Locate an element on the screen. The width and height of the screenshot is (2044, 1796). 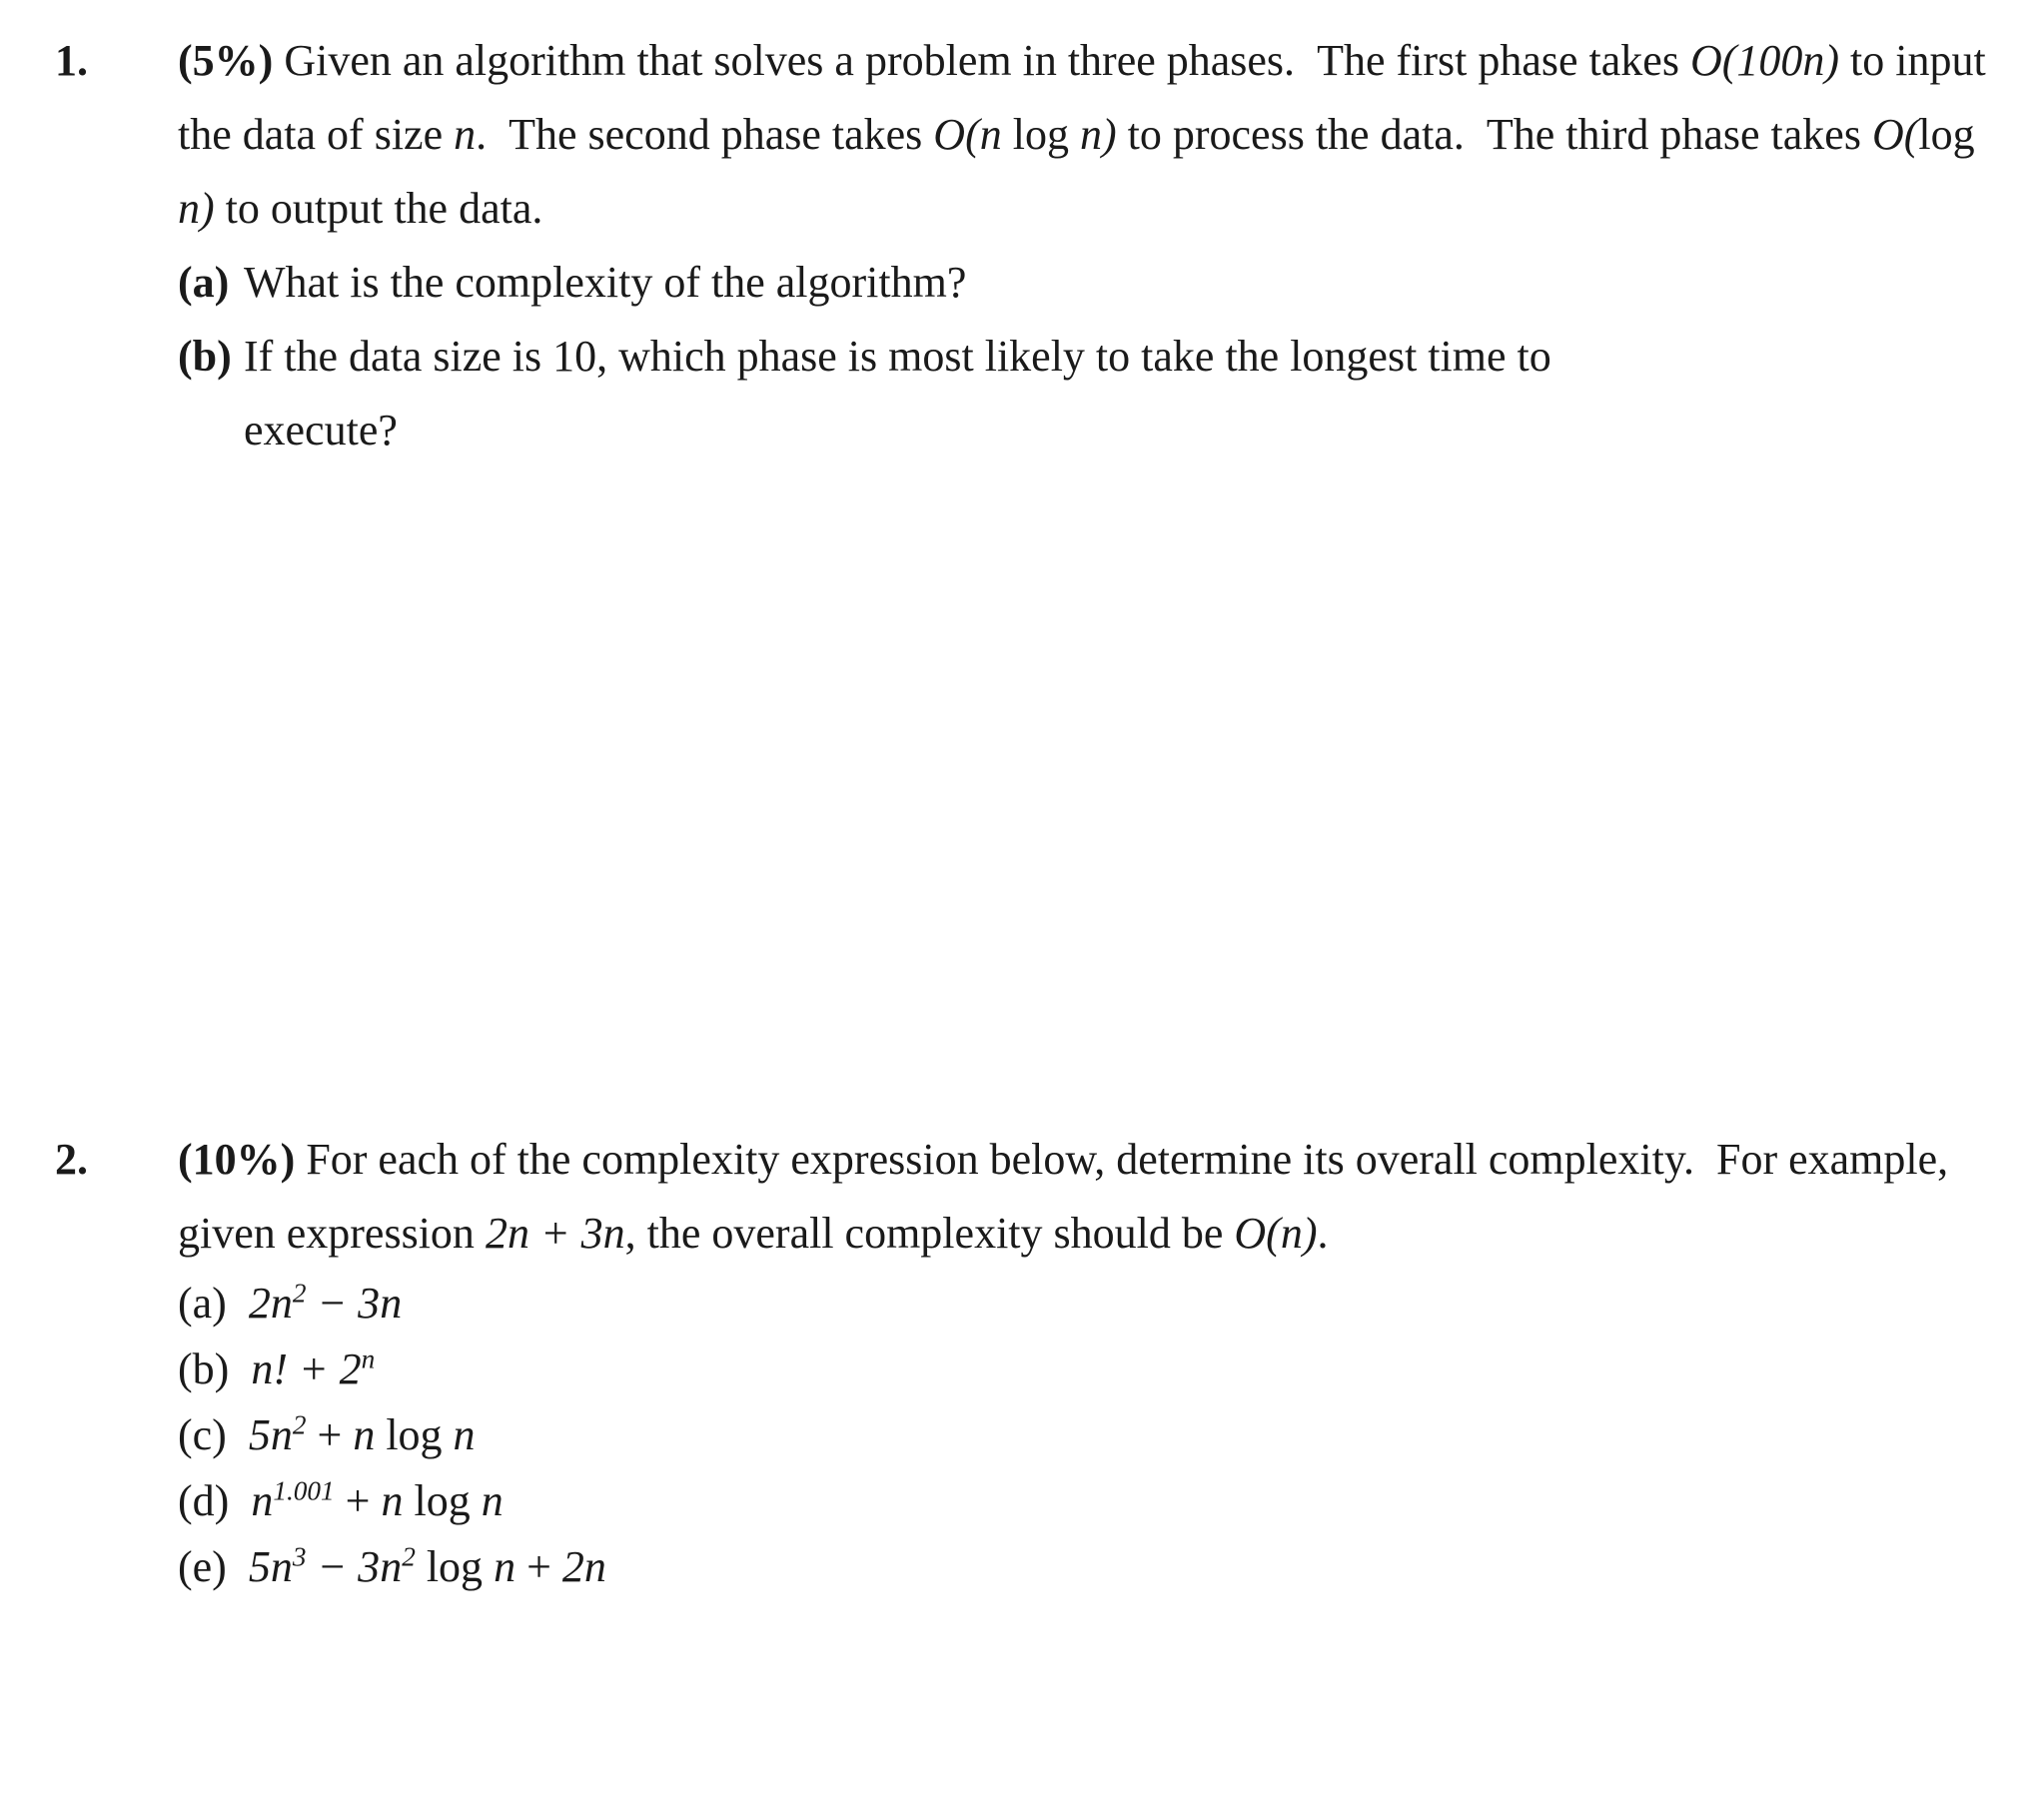
subitem-a-text: What is the complexity of the algorithm? is located at coordinates (605, 282).